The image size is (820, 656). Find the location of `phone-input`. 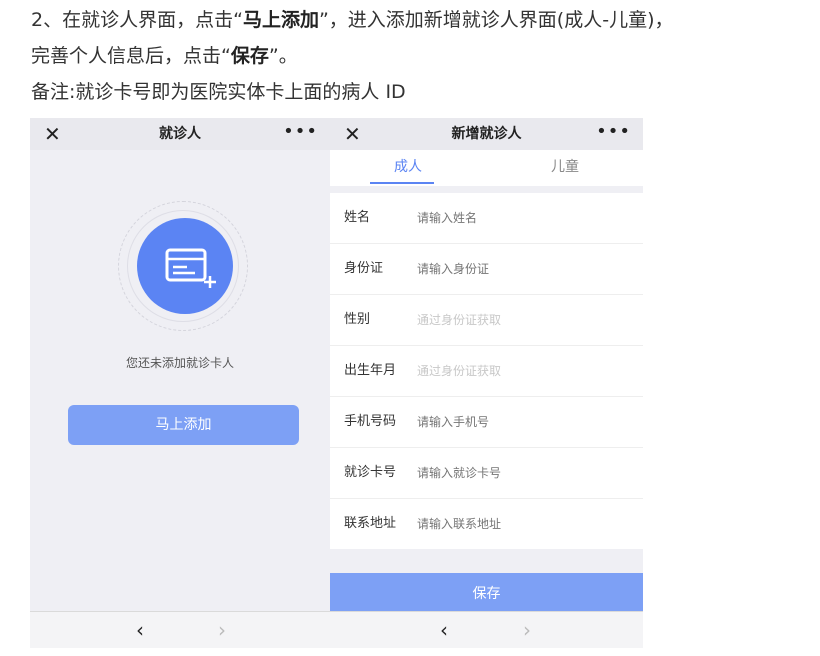

phone-input is located at coordinates (517, 422).